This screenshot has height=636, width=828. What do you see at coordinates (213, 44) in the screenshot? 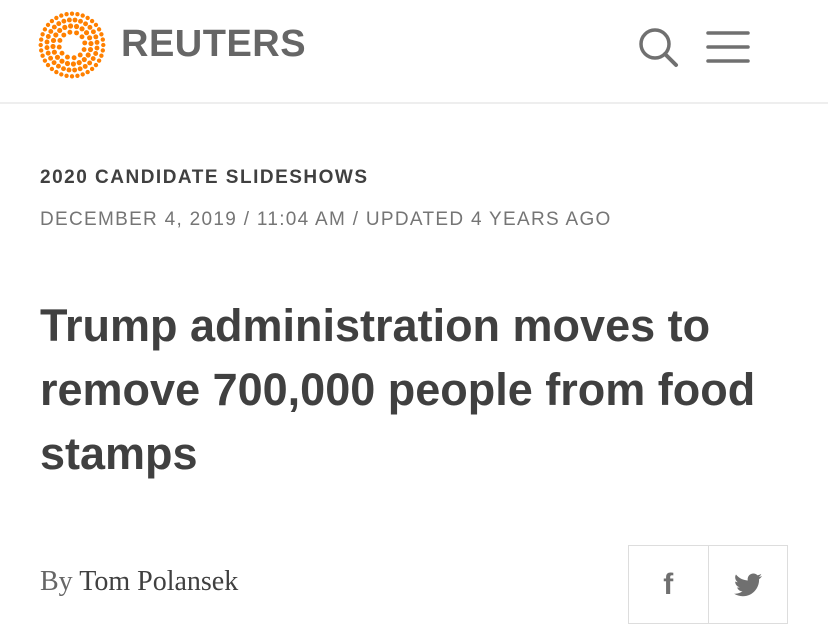
I see `site-wordmark: REUTERS` at bounding box center [213, 44].